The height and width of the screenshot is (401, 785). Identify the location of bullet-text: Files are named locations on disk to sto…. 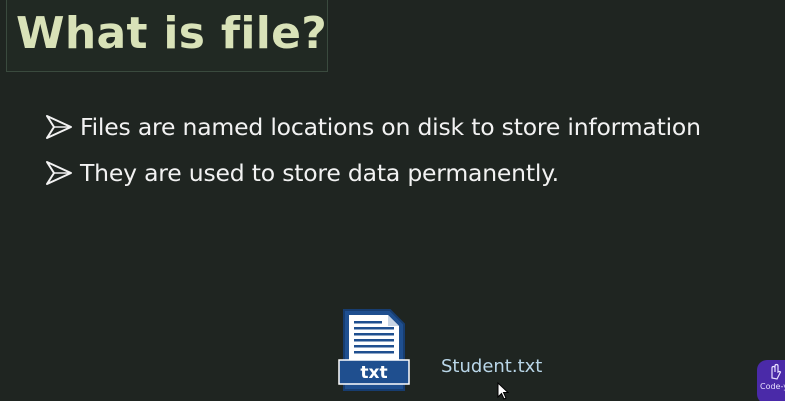
(390, 127).